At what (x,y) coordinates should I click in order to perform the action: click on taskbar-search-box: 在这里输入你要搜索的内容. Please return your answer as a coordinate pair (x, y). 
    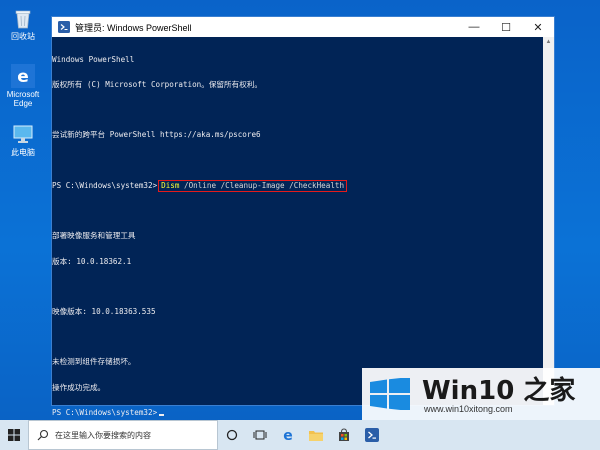
    Looking at the image, I should click on (123, 435).